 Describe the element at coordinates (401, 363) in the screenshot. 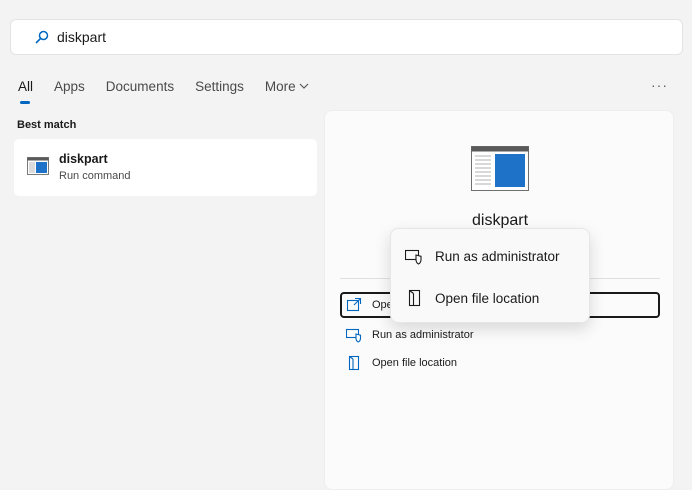

I see `open-file-location-action: Open file location` at that location.